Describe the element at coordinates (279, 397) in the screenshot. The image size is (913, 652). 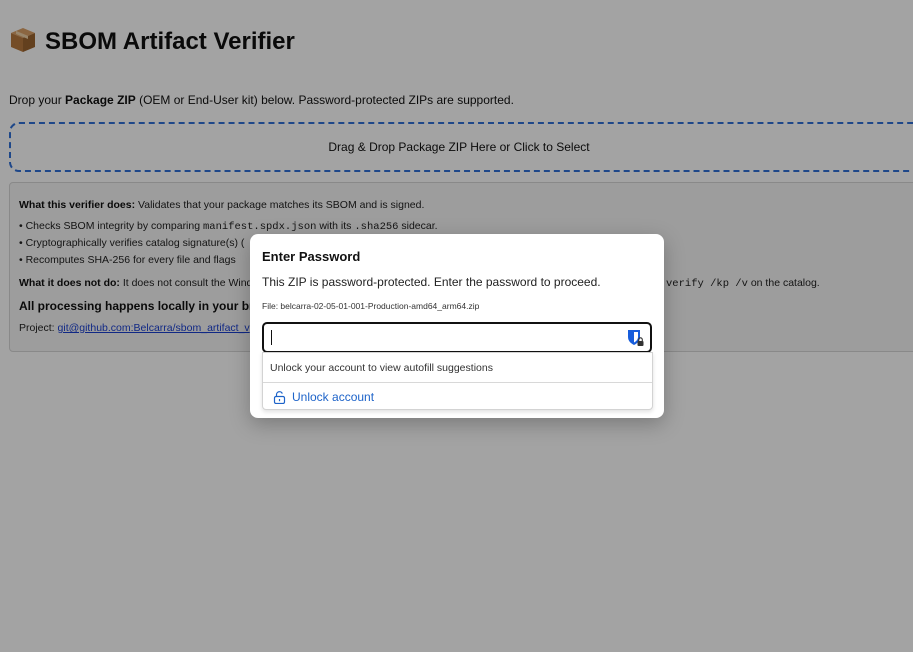
I see `unlock-icon` at that location.